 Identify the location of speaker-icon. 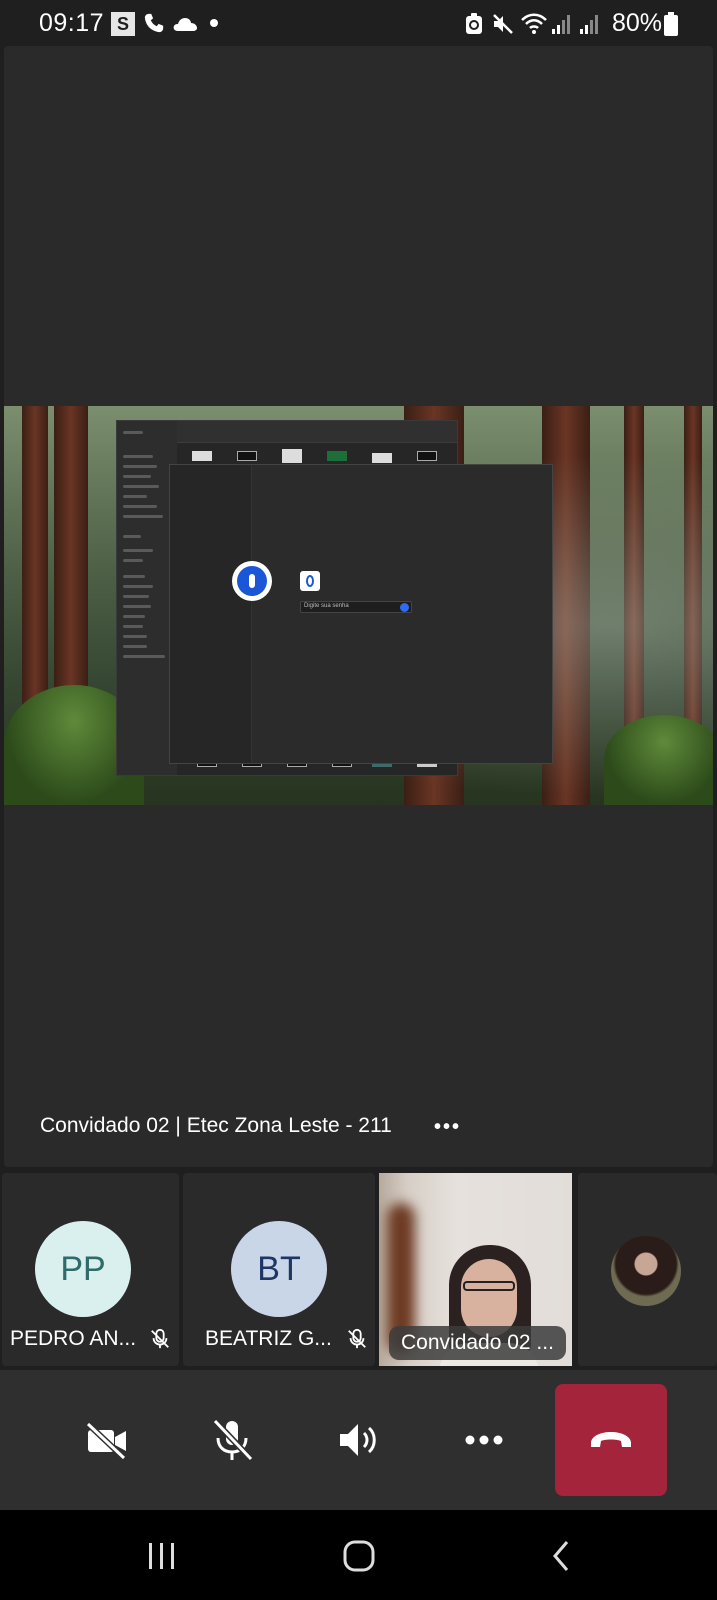
(358, 1440).